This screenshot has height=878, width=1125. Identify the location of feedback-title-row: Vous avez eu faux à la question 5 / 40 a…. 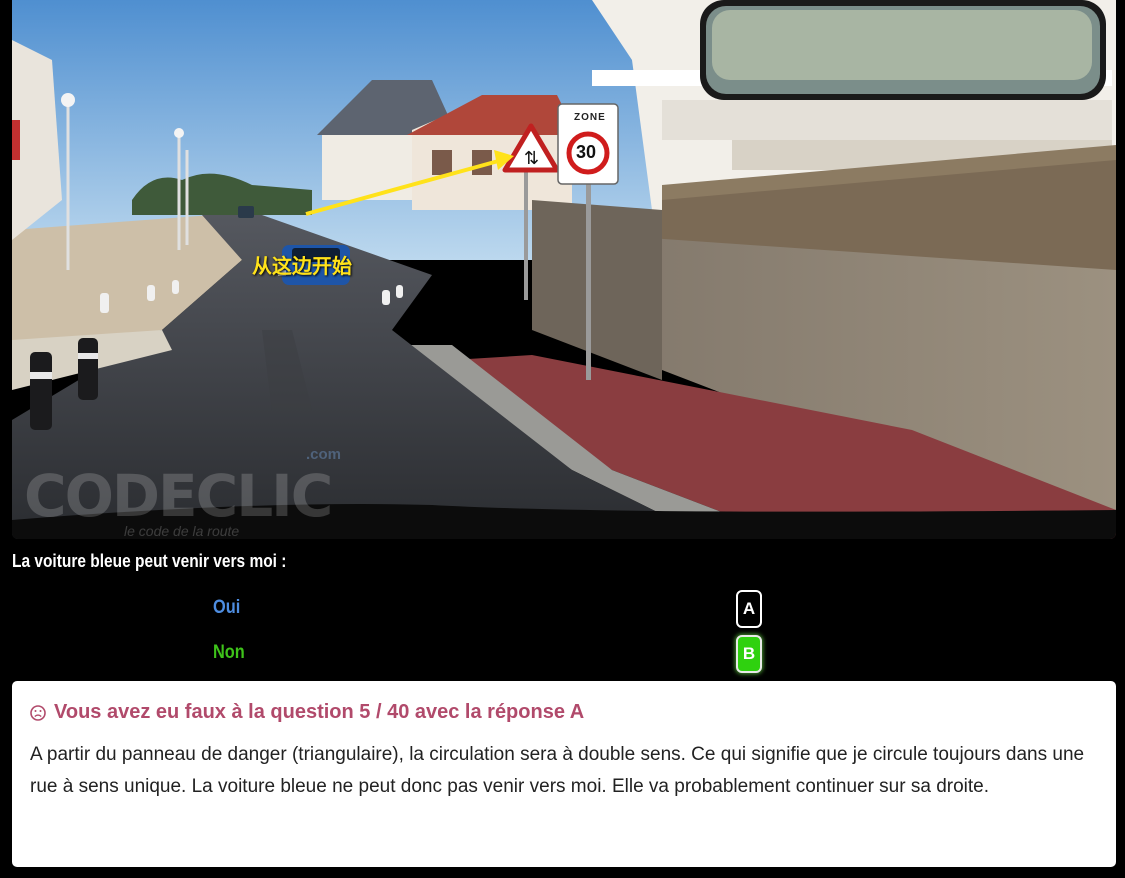
(564, 712).